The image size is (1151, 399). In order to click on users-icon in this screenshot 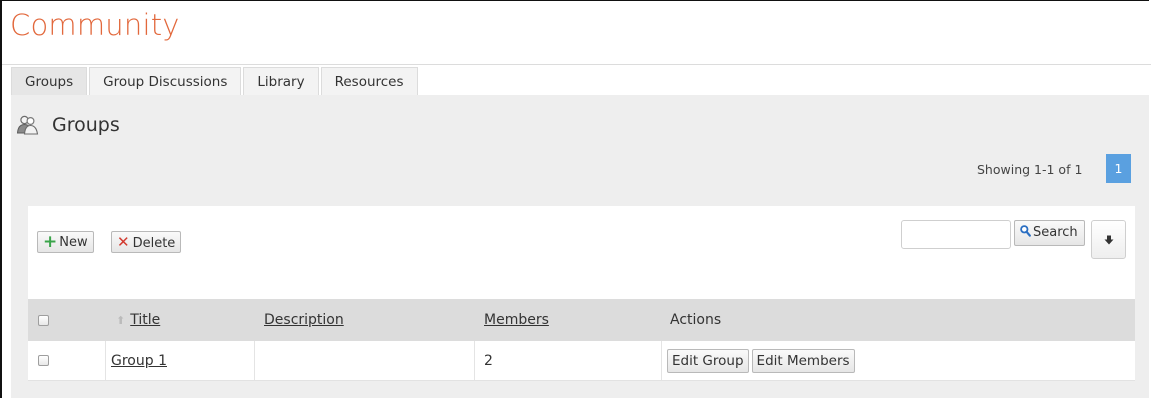, I will do `click(27, 125)`.